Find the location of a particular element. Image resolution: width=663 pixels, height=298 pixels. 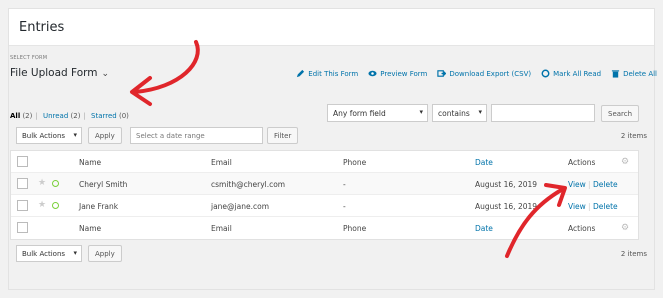

table-footer-row: Name Email Phone Date Actions ⚙ is located at coordinates (324, 228).